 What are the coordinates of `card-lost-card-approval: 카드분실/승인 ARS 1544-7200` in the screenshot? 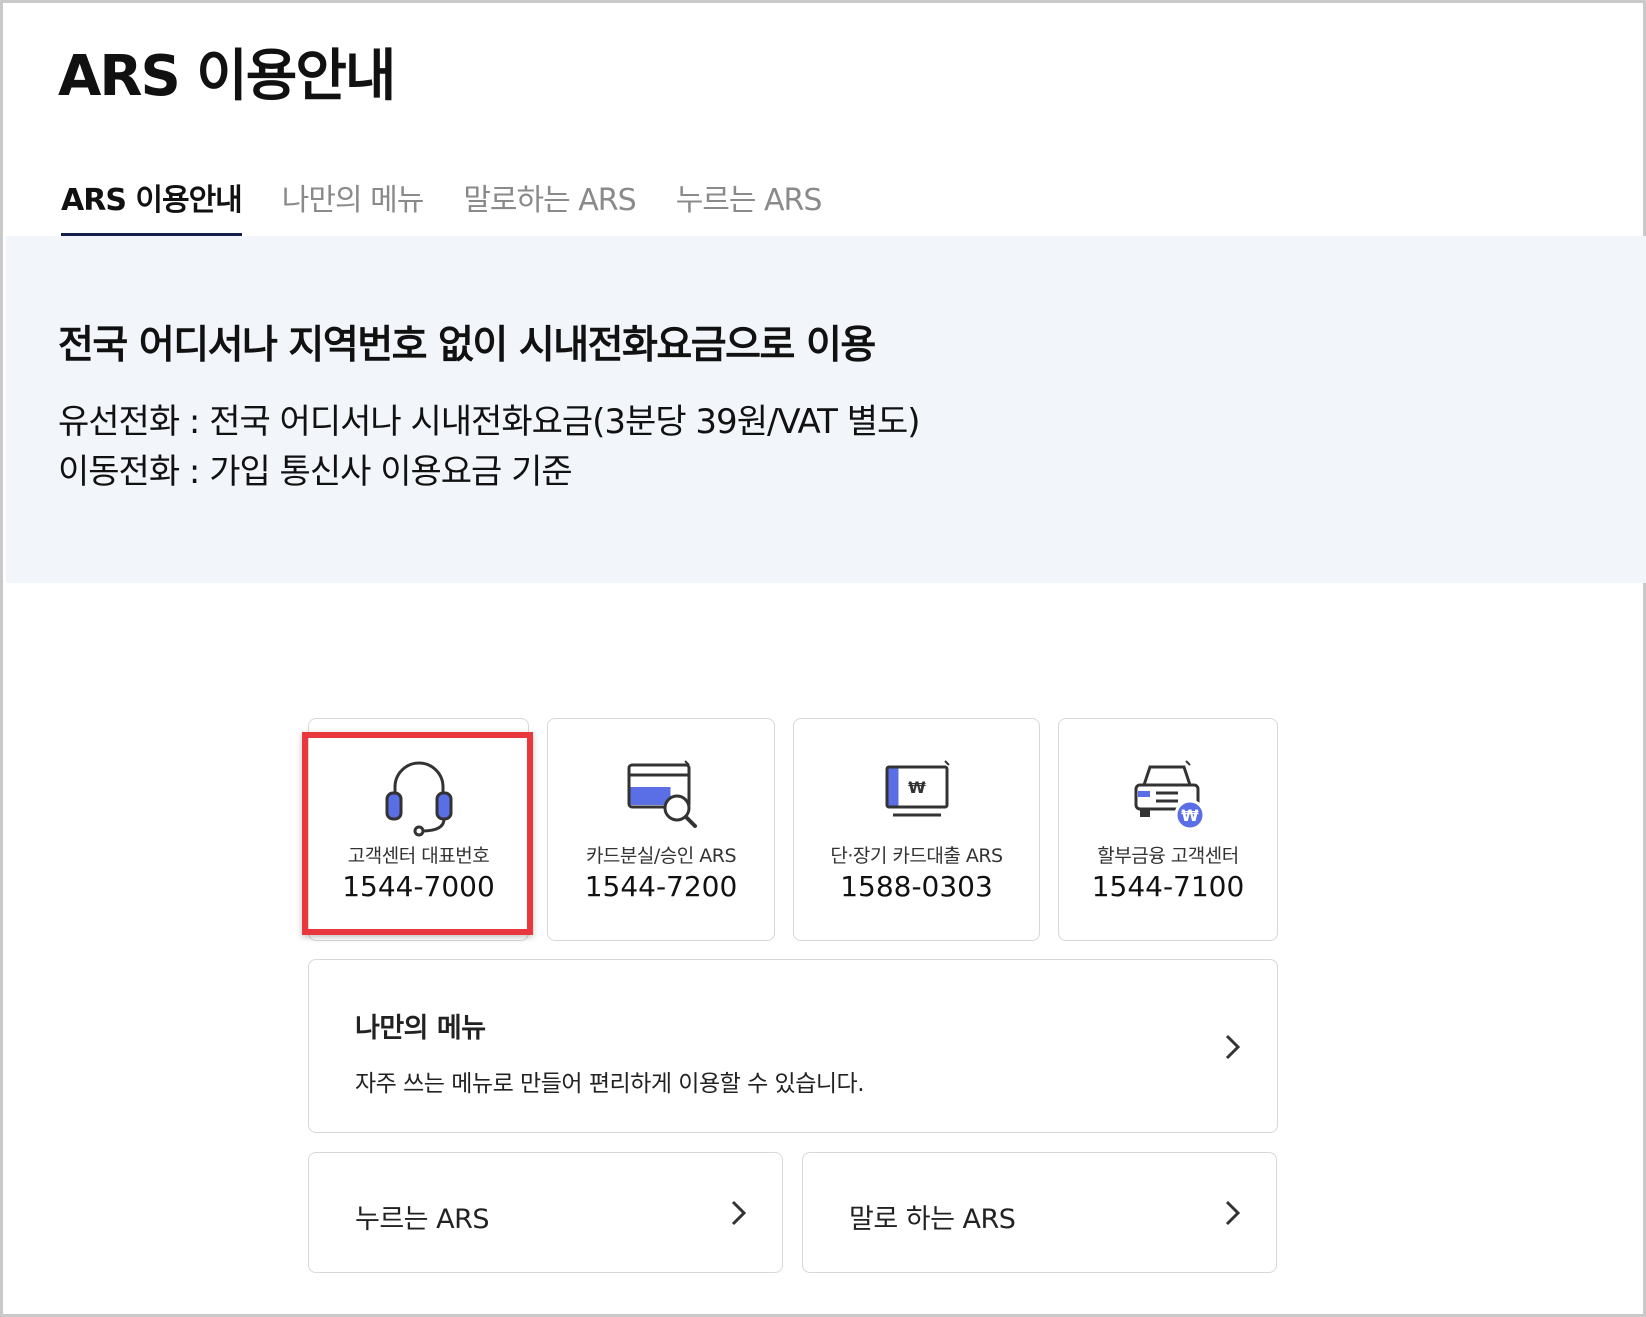 It's located at (661, 829).